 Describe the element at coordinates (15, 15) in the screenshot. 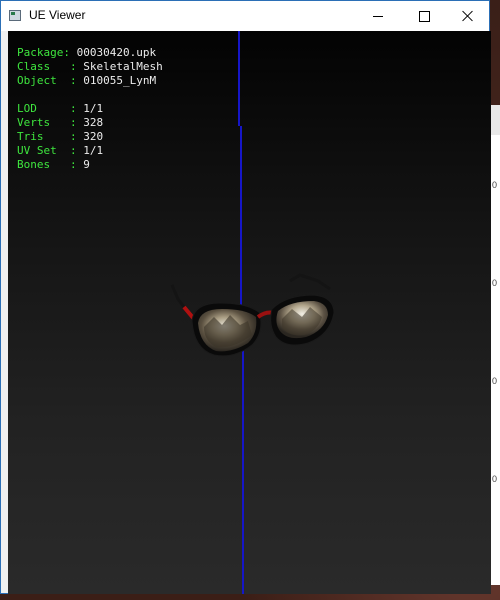

I see `app-icon` at that location.